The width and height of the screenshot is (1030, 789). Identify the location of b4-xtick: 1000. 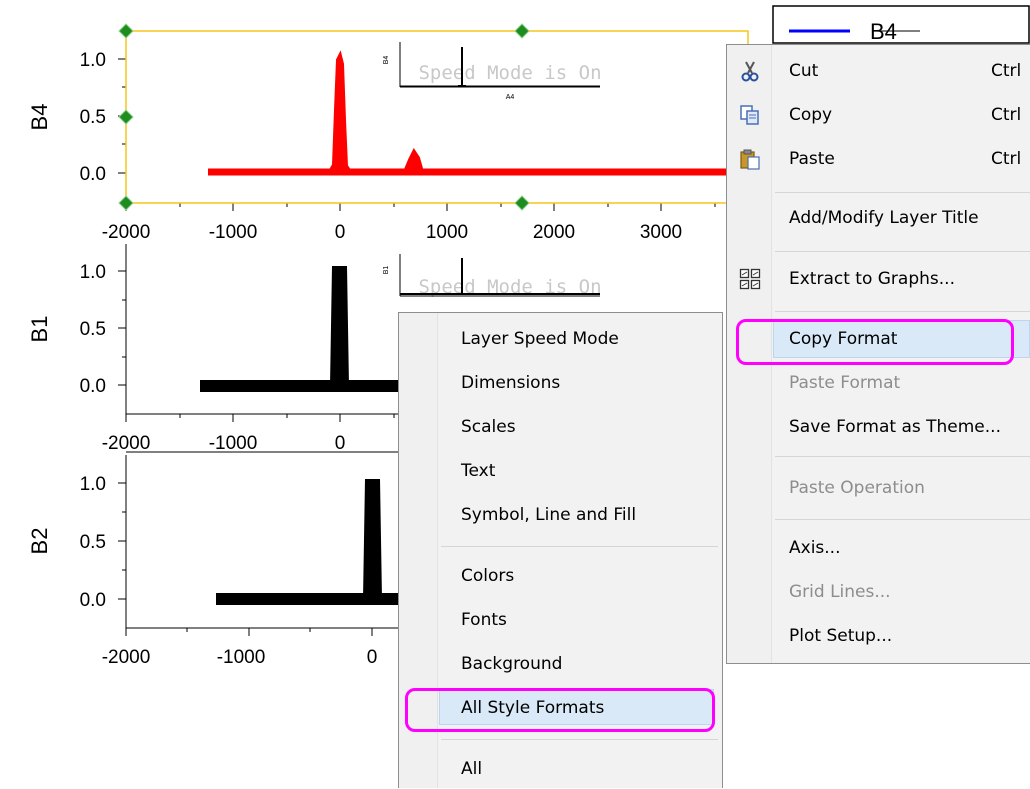
(447, 232).